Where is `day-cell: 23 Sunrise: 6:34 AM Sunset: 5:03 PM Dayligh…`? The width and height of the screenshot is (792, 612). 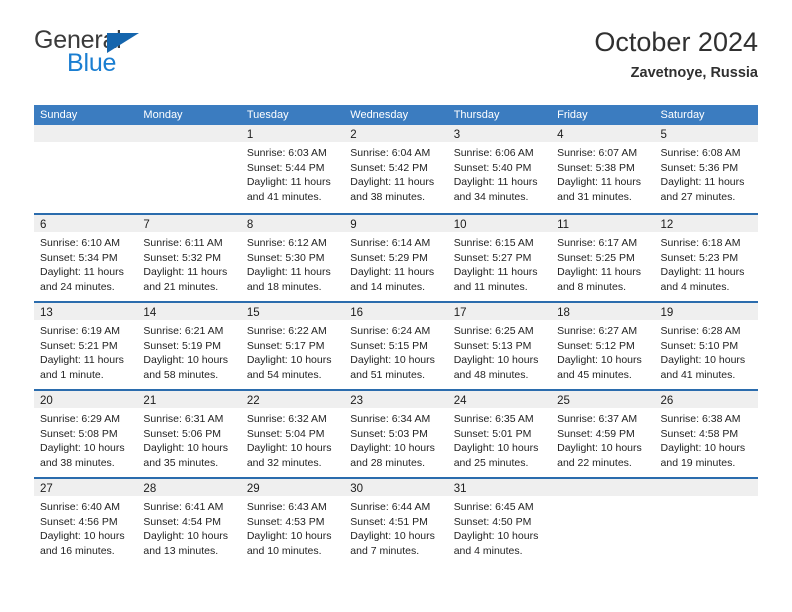 day-cell: 23 Sunrise: 6:34 AM Sunset: 5:03 PM Dayligh… is located at coordinates (396, 434).